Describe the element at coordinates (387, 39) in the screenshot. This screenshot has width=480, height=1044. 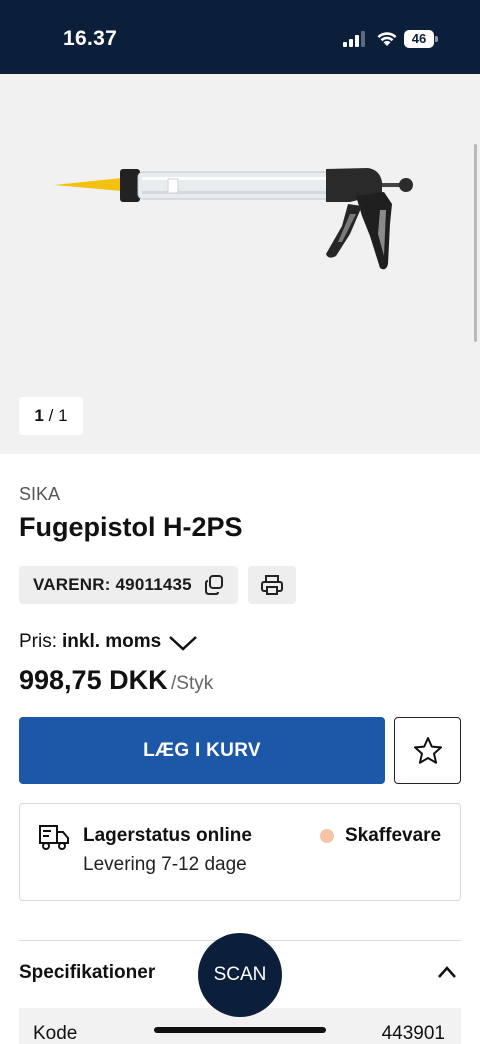
I see `wifi-icon` at that location.